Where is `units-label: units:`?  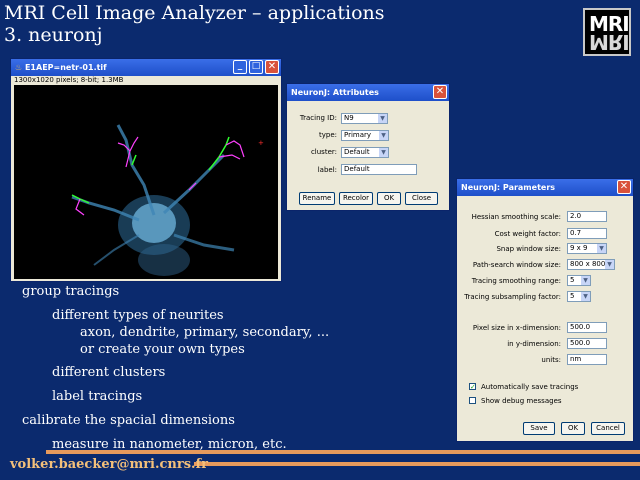 units-label: units: is located at coordinates (551, 360).